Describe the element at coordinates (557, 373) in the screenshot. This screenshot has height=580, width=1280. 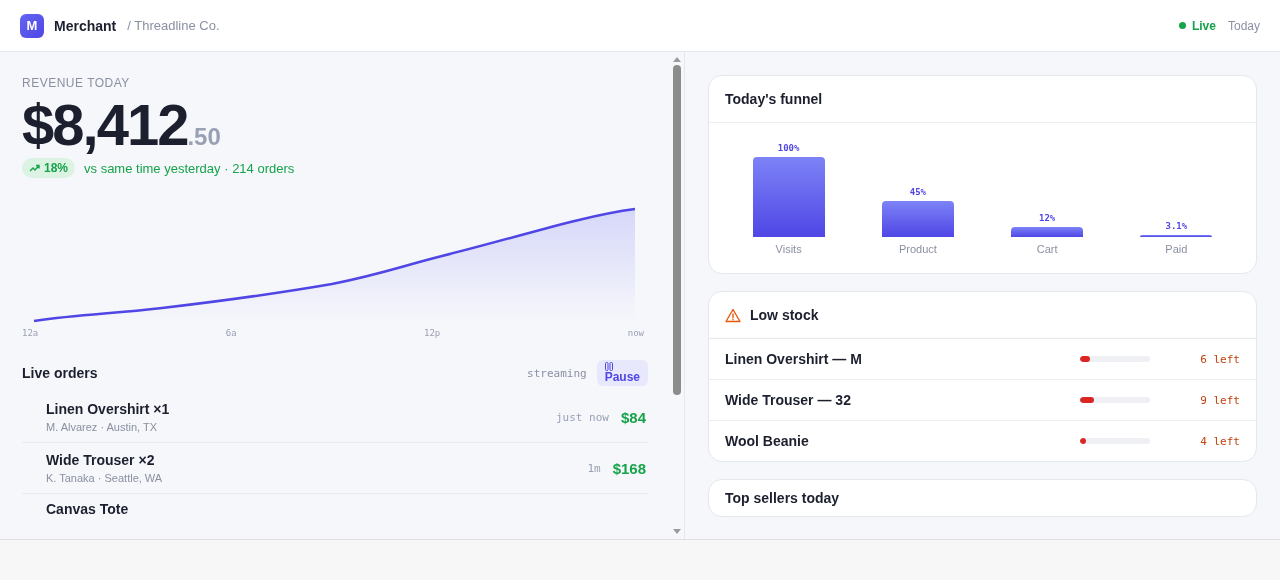
I see `stream-status: streaming` at that location.